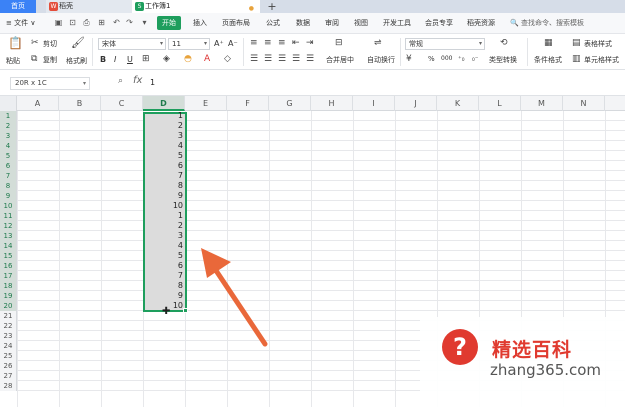  I want to click on formula-input: 1, so click(152, 82).